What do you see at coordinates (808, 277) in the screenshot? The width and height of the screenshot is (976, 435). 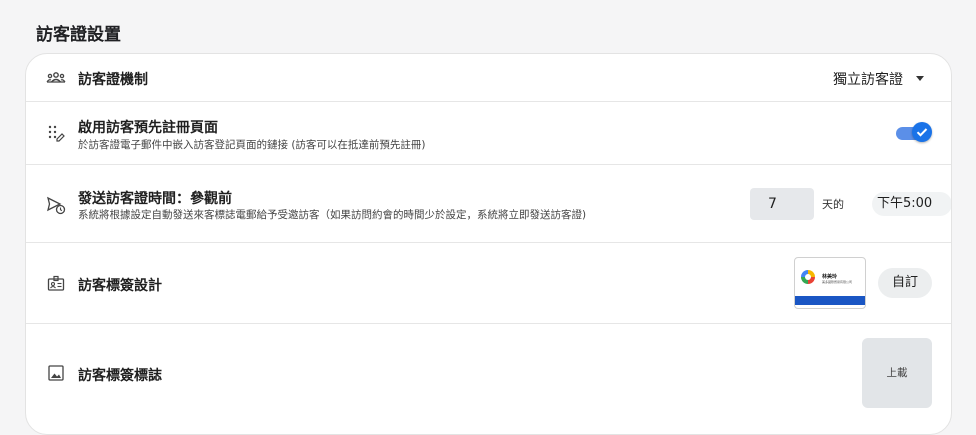 I see `logo-icon` at bounding box center [808, 277].